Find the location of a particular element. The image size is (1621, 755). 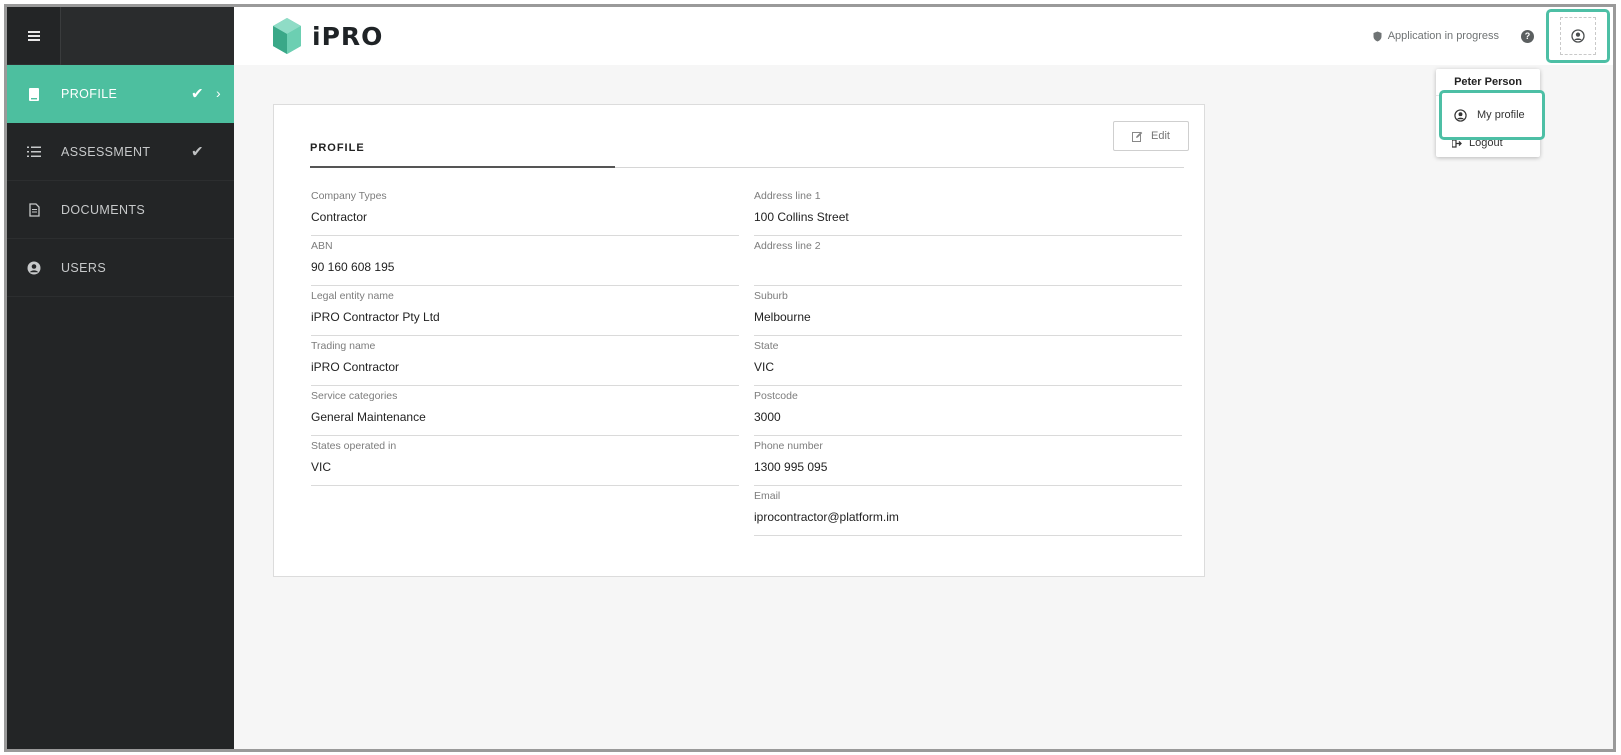

hamburger-icon is located at coordinates (33, 36).